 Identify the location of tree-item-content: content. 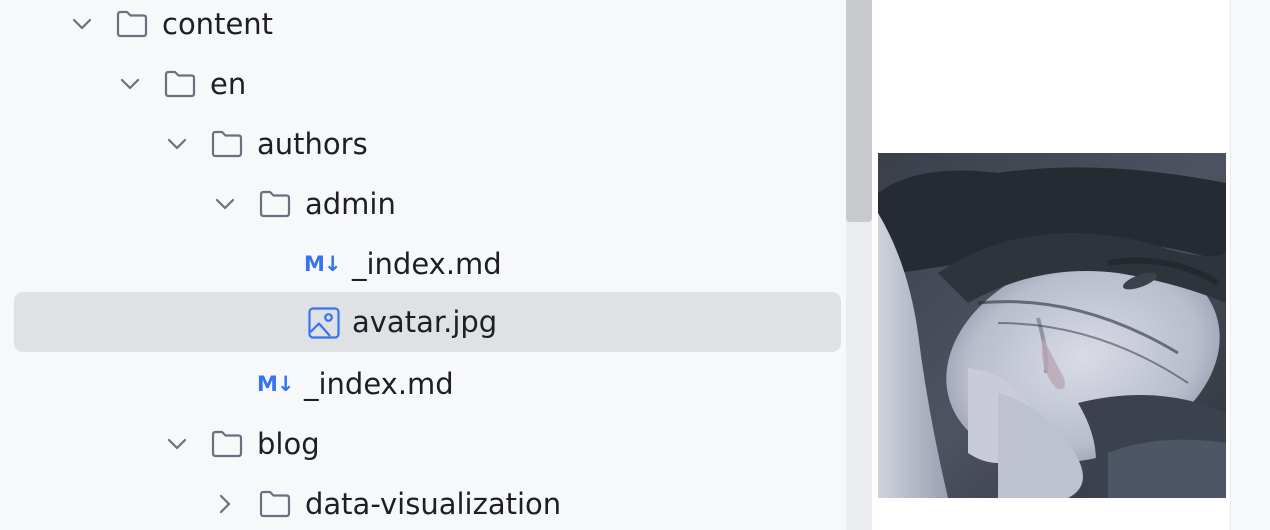
(427, 27).